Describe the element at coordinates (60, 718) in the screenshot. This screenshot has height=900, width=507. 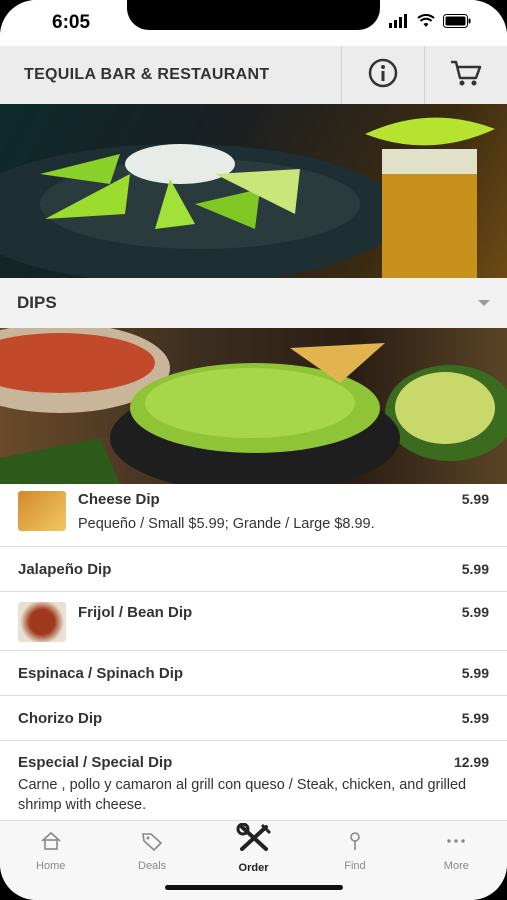
I see `item-name: Chorizo Dip` at that location.